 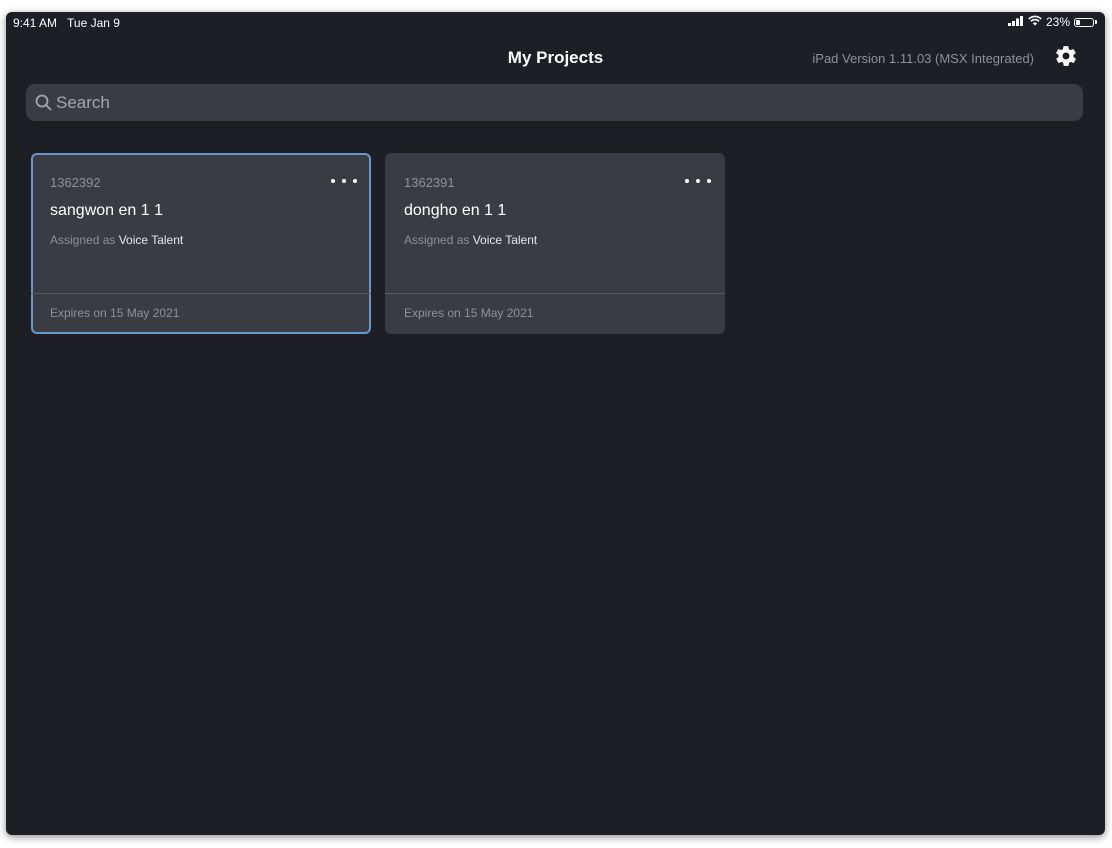 I want to click on battery-percentage: 23%, so click(x=1057, y=22).